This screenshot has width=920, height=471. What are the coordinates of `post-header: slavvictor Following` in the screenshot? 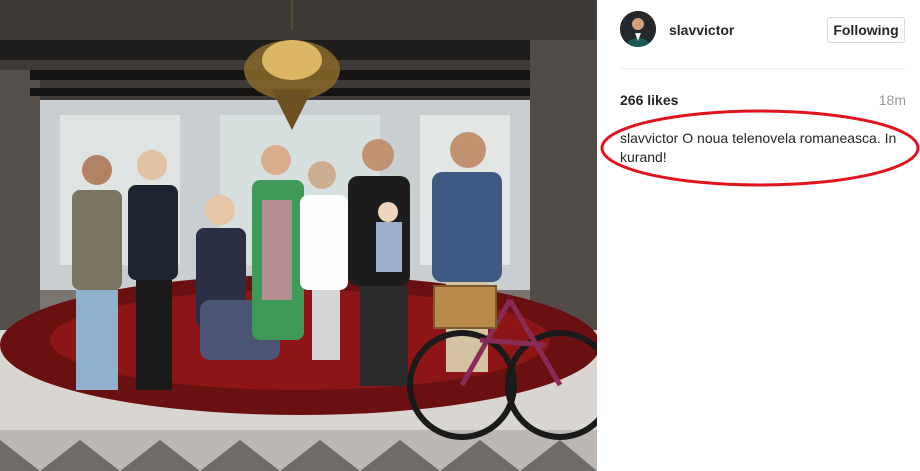 It's located at (758, 33).